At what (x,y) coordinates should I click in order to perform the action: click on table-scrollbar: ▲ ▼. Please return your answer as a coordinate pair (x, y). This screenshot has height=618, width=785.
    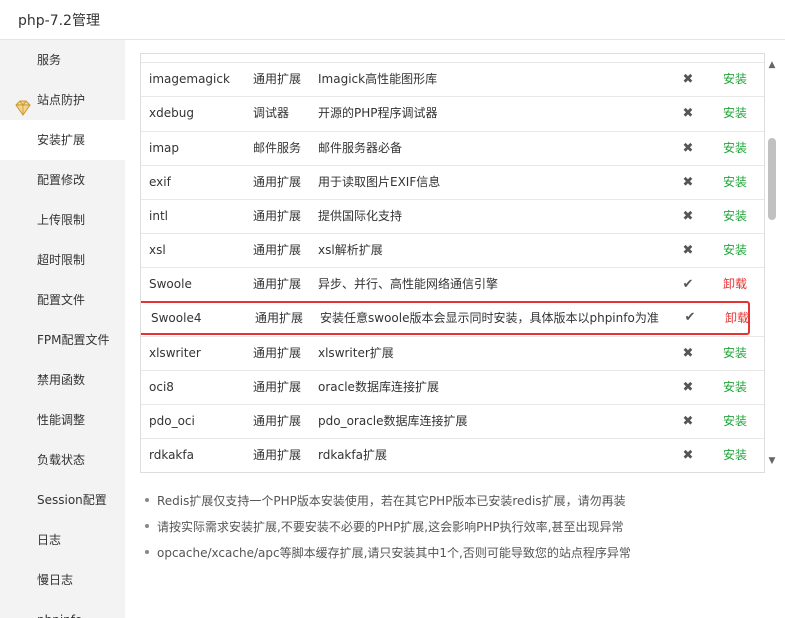
    Looking at the image, I should click on (772, 263).